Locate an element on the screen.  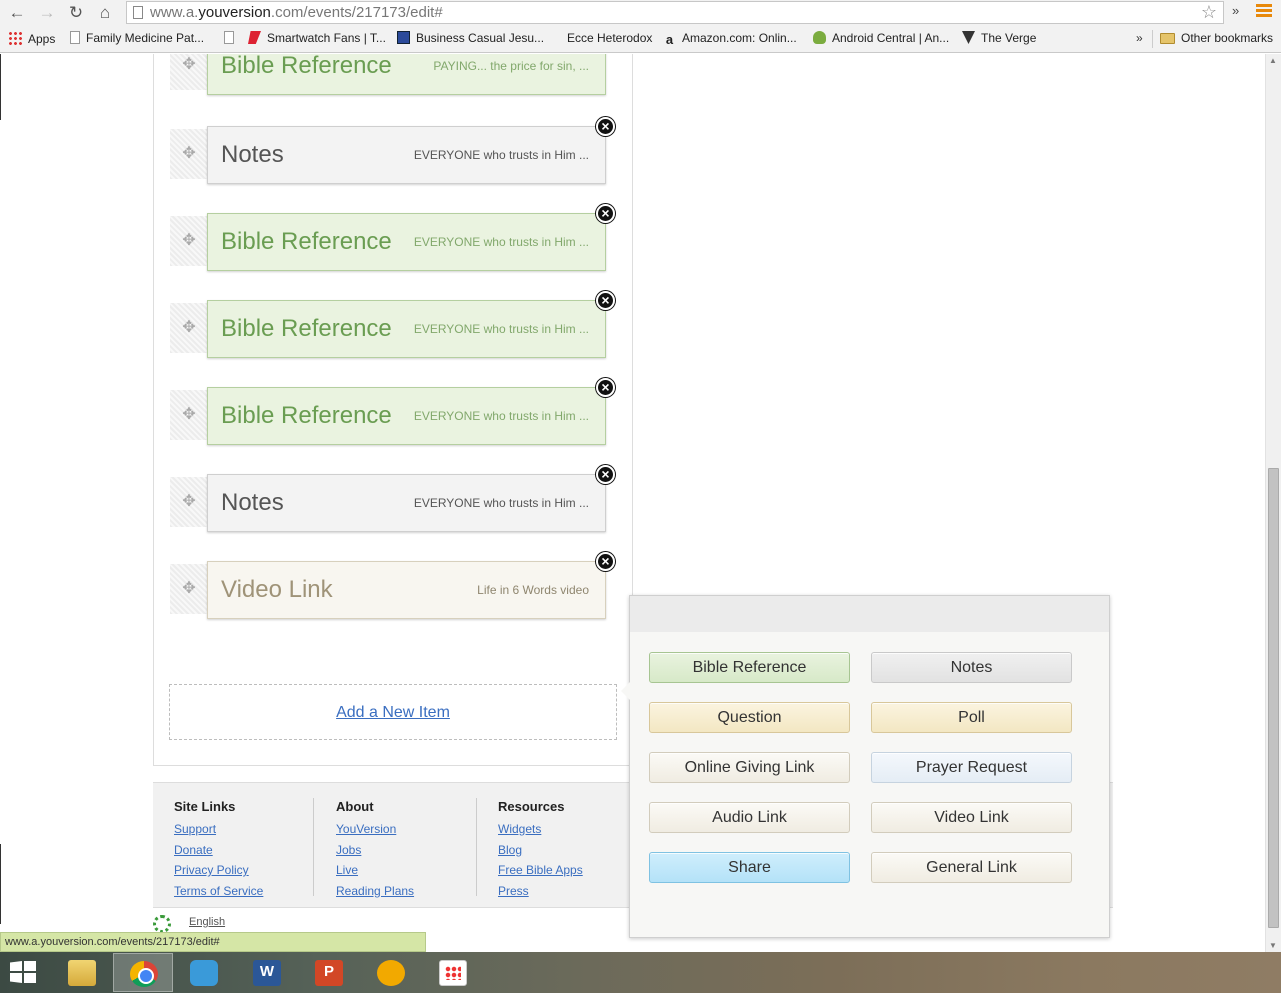
windows-taskbar: W P is located at coordinates (640, 972).